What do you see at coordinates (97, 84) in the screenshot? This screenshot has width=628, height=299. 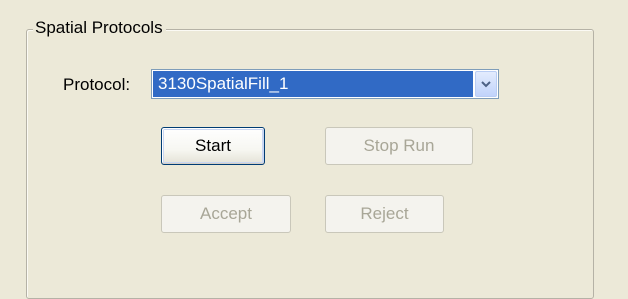 I see `protocol-label: Protocol:` at bounding box center [97, 84].